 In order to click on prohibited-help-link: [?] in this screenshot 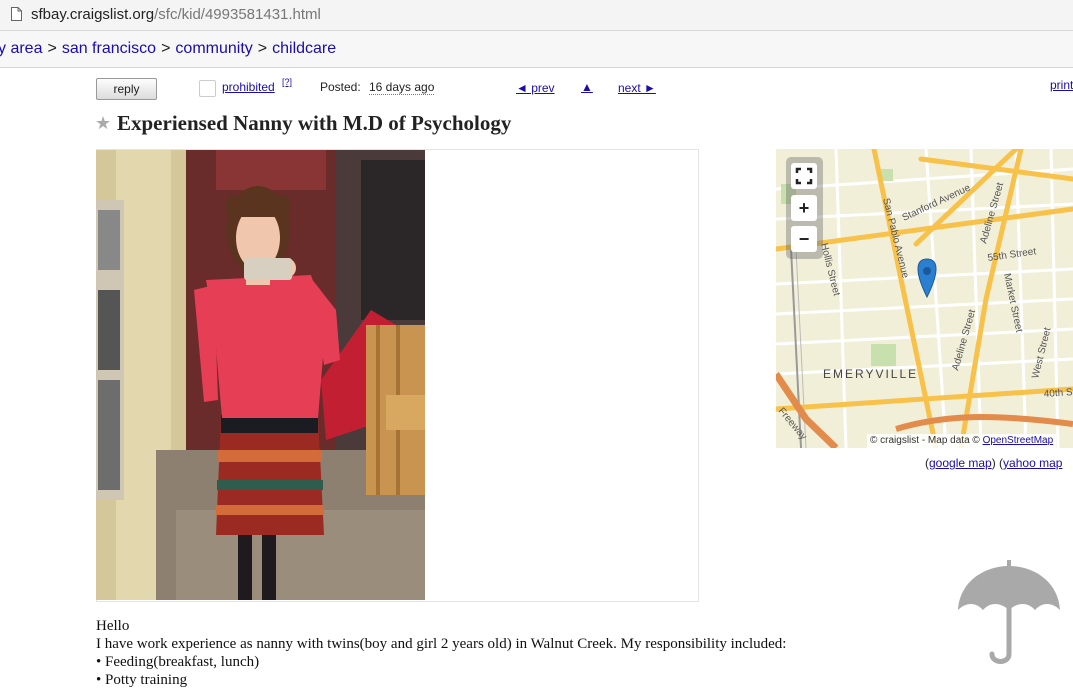, I will do `click(287, 82)`.